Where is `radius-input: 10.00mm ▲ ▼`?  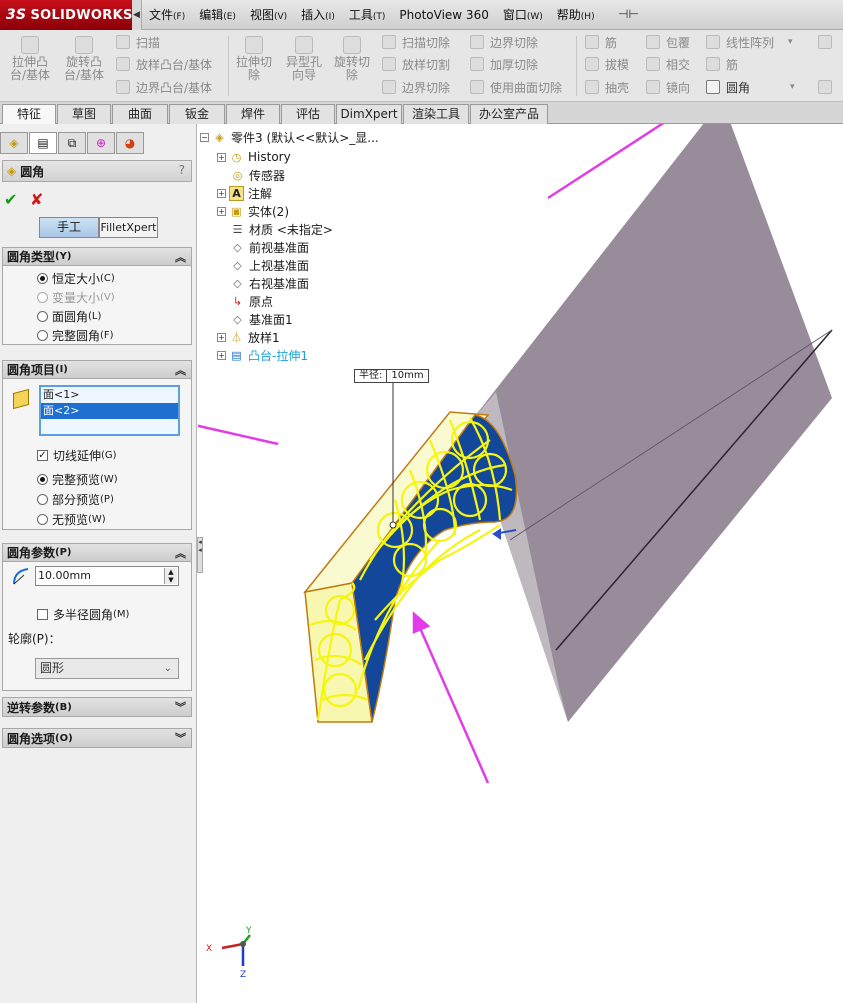 radius-input: 10.00mm ▲ ▼ is located at coordinates (107, 576).